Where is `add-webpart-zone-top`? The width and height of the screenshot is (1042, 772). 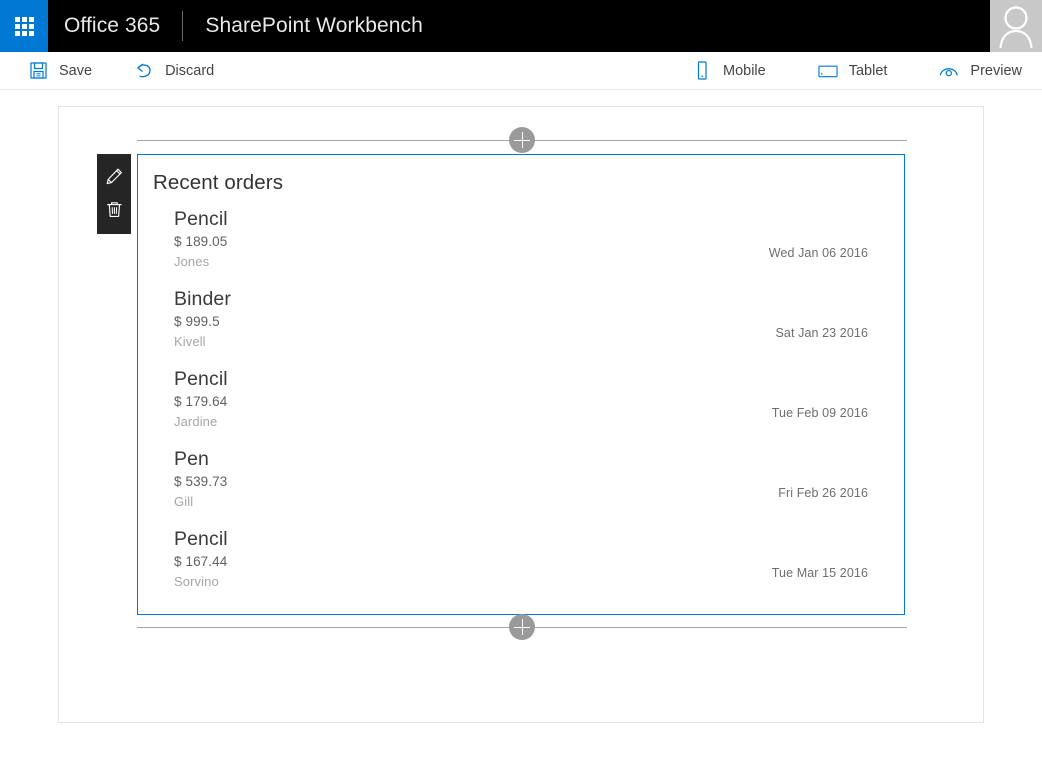 add-webpart-zone-top is located at coordinates (522, 140).